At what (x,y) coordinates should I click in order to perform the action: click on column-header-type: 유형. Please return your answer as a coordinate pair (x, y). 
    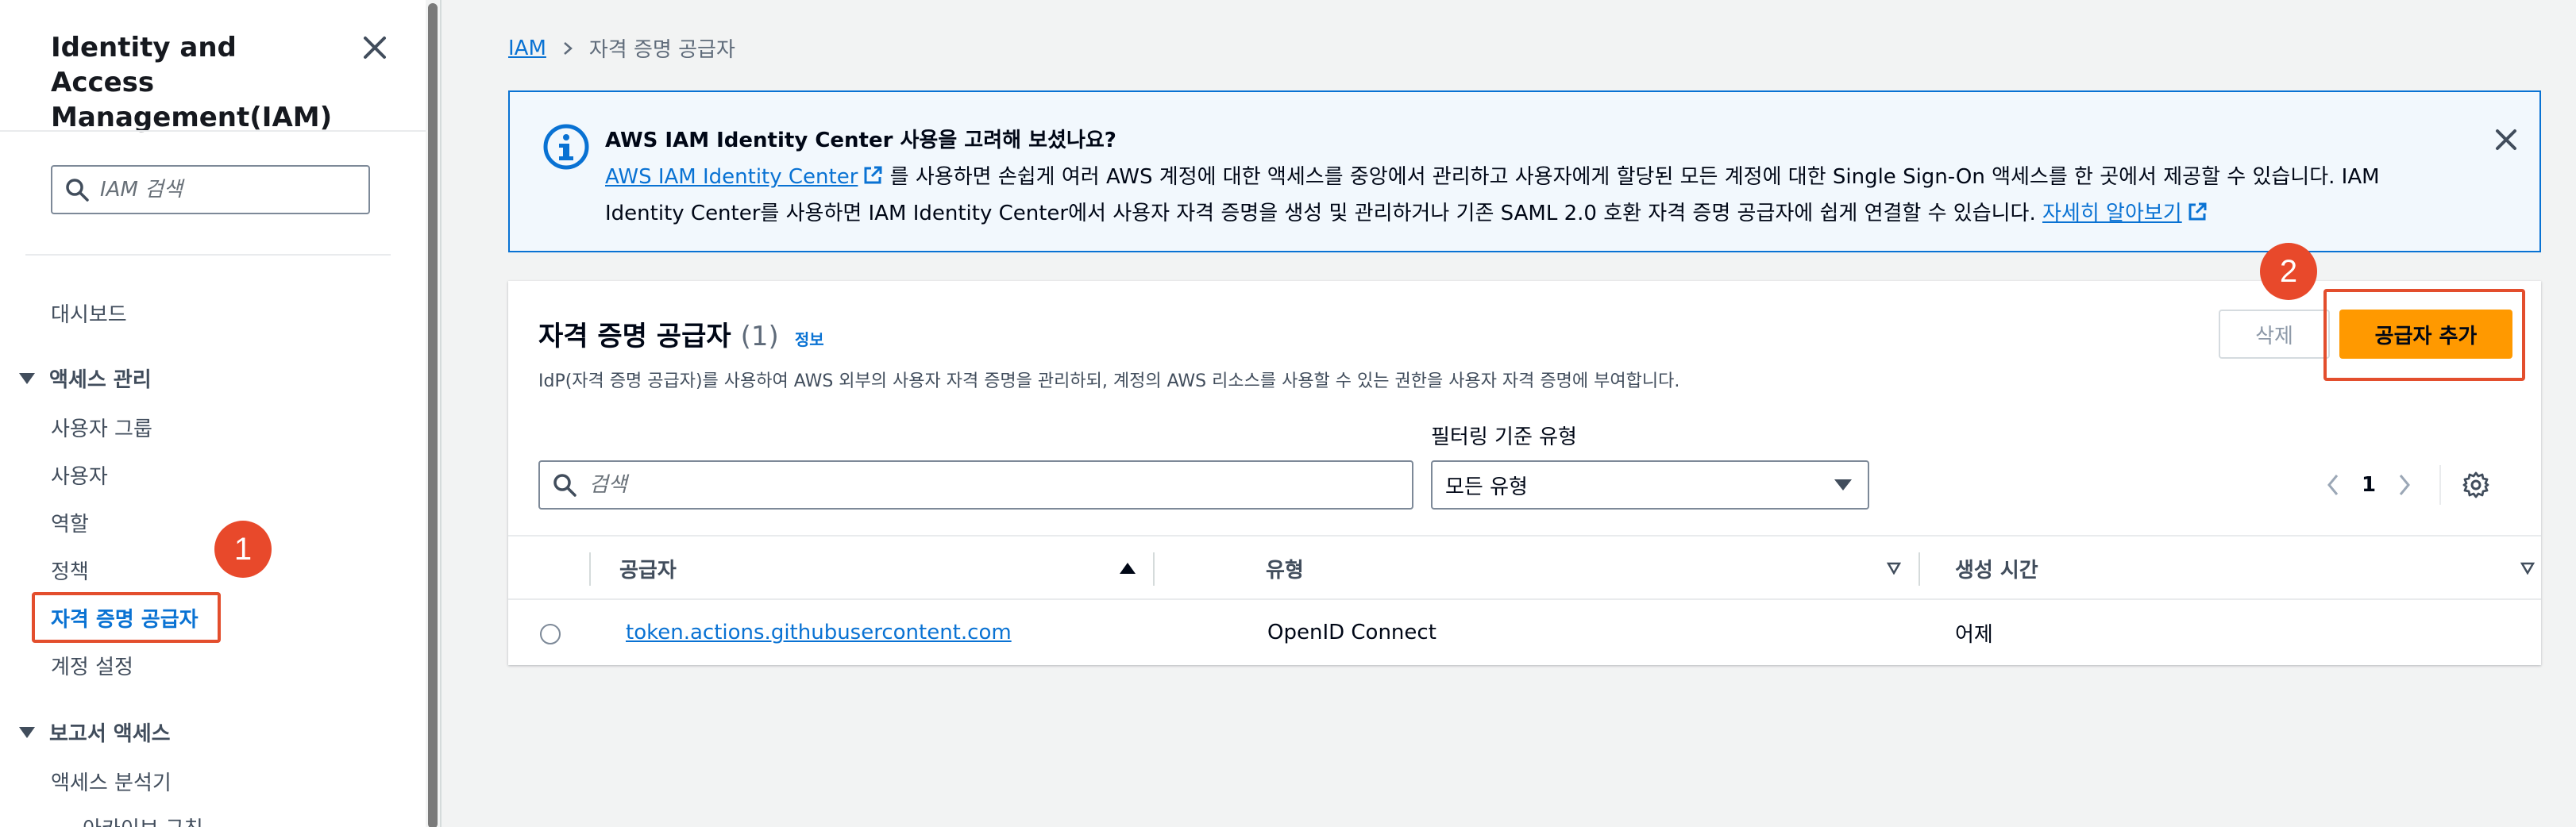
    Looking at the image, I should click on (1583, 568).